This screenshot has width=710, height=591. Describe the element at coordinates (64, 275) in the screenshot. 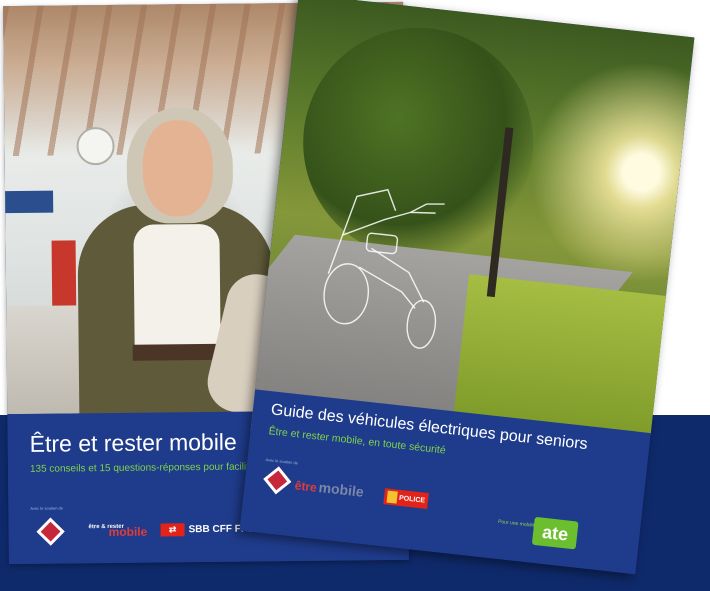

I see `red-post` at that location.